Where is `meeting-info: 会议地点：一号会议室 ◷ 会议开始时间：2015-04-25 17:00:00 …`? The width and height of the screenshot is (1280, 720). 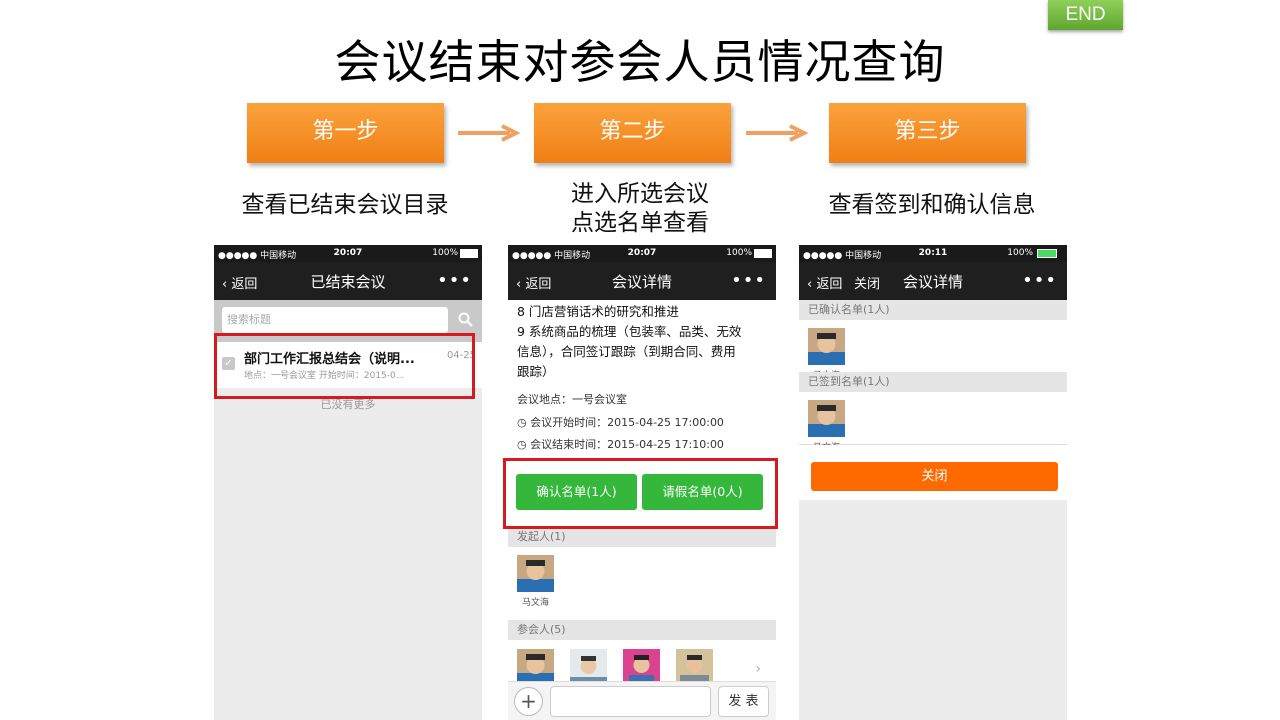
meeting-info: 会议地点：一号会议室 ◷ 会议开始时间：2015-04-25 17:00:00 … is located at coordinates (642, 419).